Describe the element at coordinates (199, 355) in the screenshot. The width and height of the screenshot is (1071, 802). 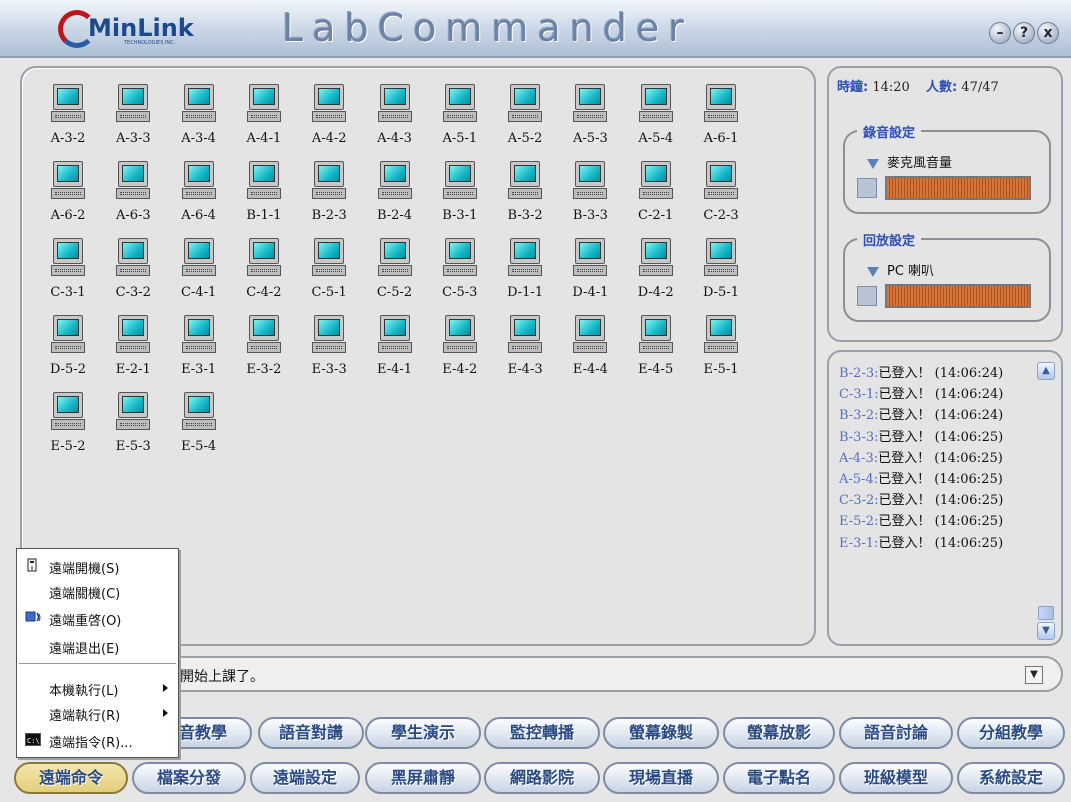
I see `client-computer: E-3-1` at that location.